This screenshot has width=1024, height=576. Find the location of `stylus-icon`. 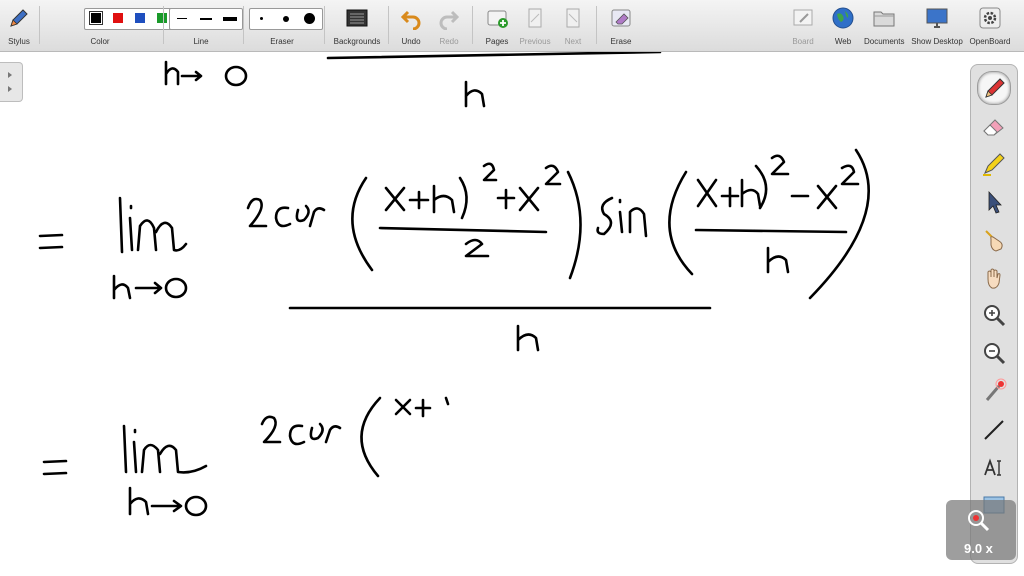

stylus-icon is located at coordinates (19, 18).